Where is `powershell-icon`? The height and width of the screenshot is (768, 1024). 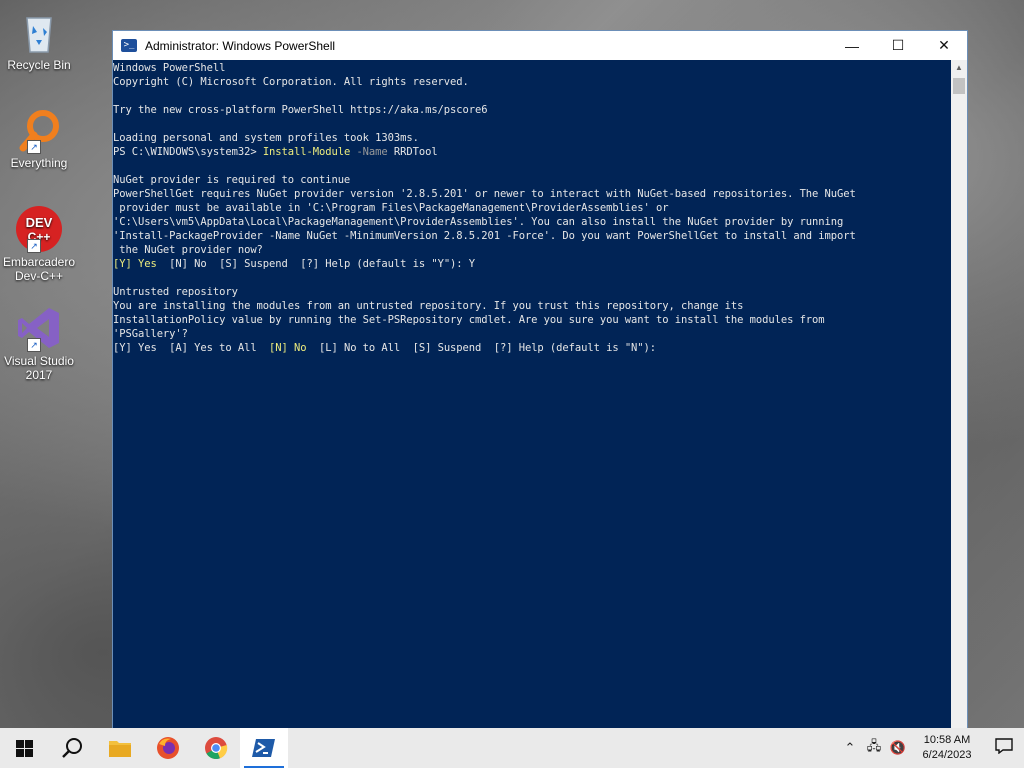 powershell-icon is located at coordinates (263, 748).